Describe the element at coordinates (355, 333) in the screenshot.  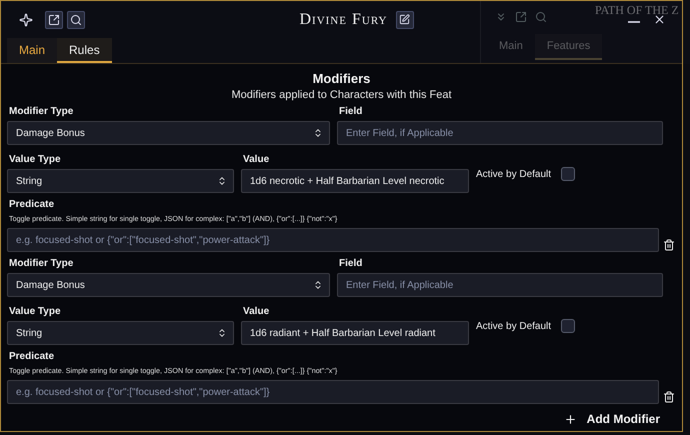
I see `value-input: 1d6 radiant + Half Barbarian Level radiant` at that location.